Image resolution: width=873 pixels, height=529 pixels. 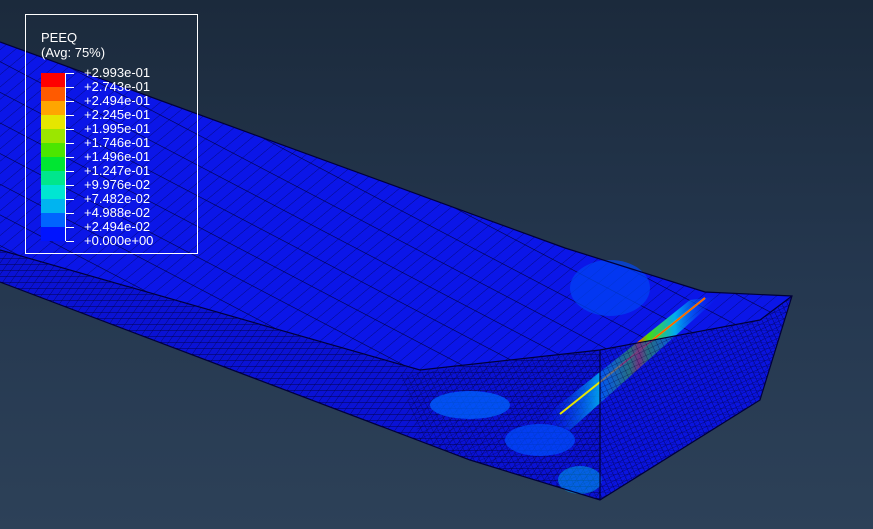 I want to click on legend-tick-label: +1.995e-01, so click(x=117, y=128).